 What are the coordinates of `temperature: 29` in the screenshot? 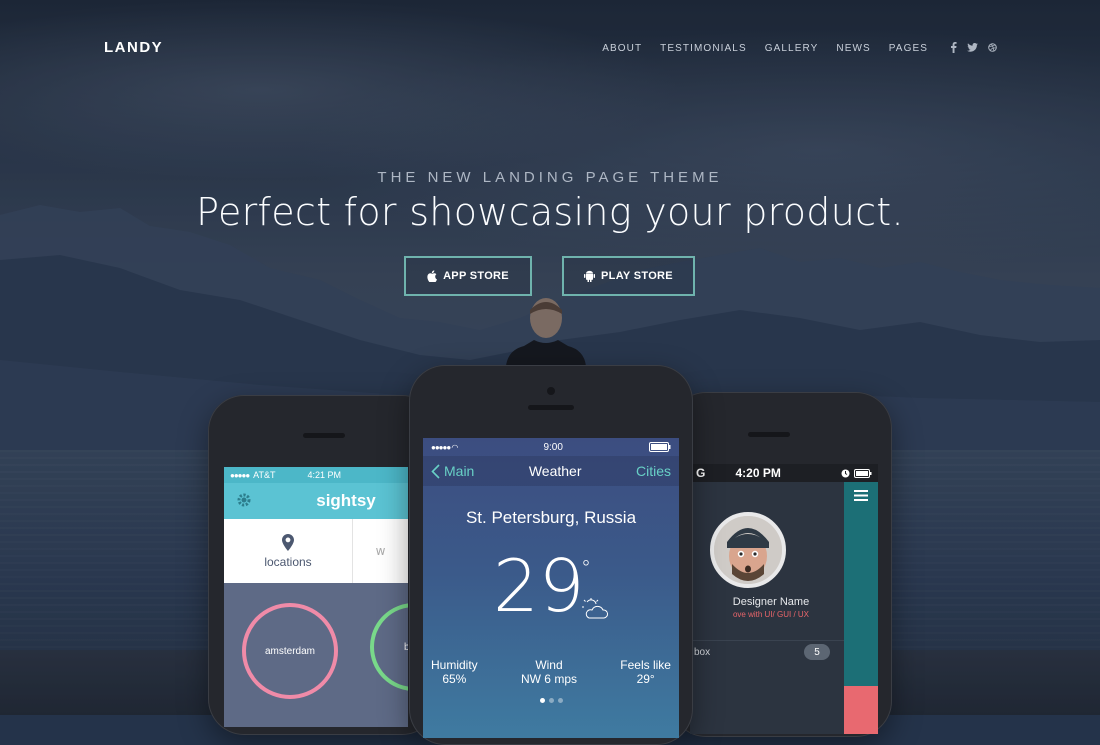 It's located at (539, 586).